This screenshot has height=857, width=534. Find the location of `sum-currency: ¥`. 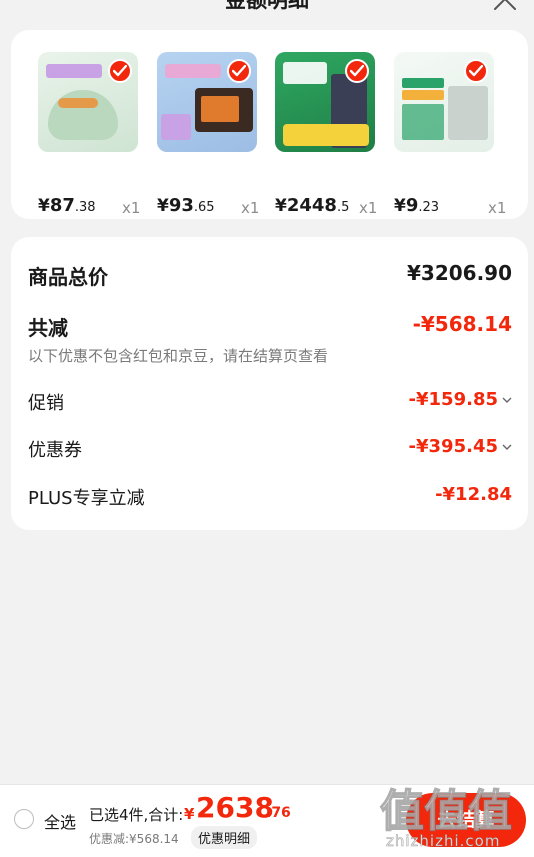

sum-currency: ¥ is located at coordinates (189, 814).